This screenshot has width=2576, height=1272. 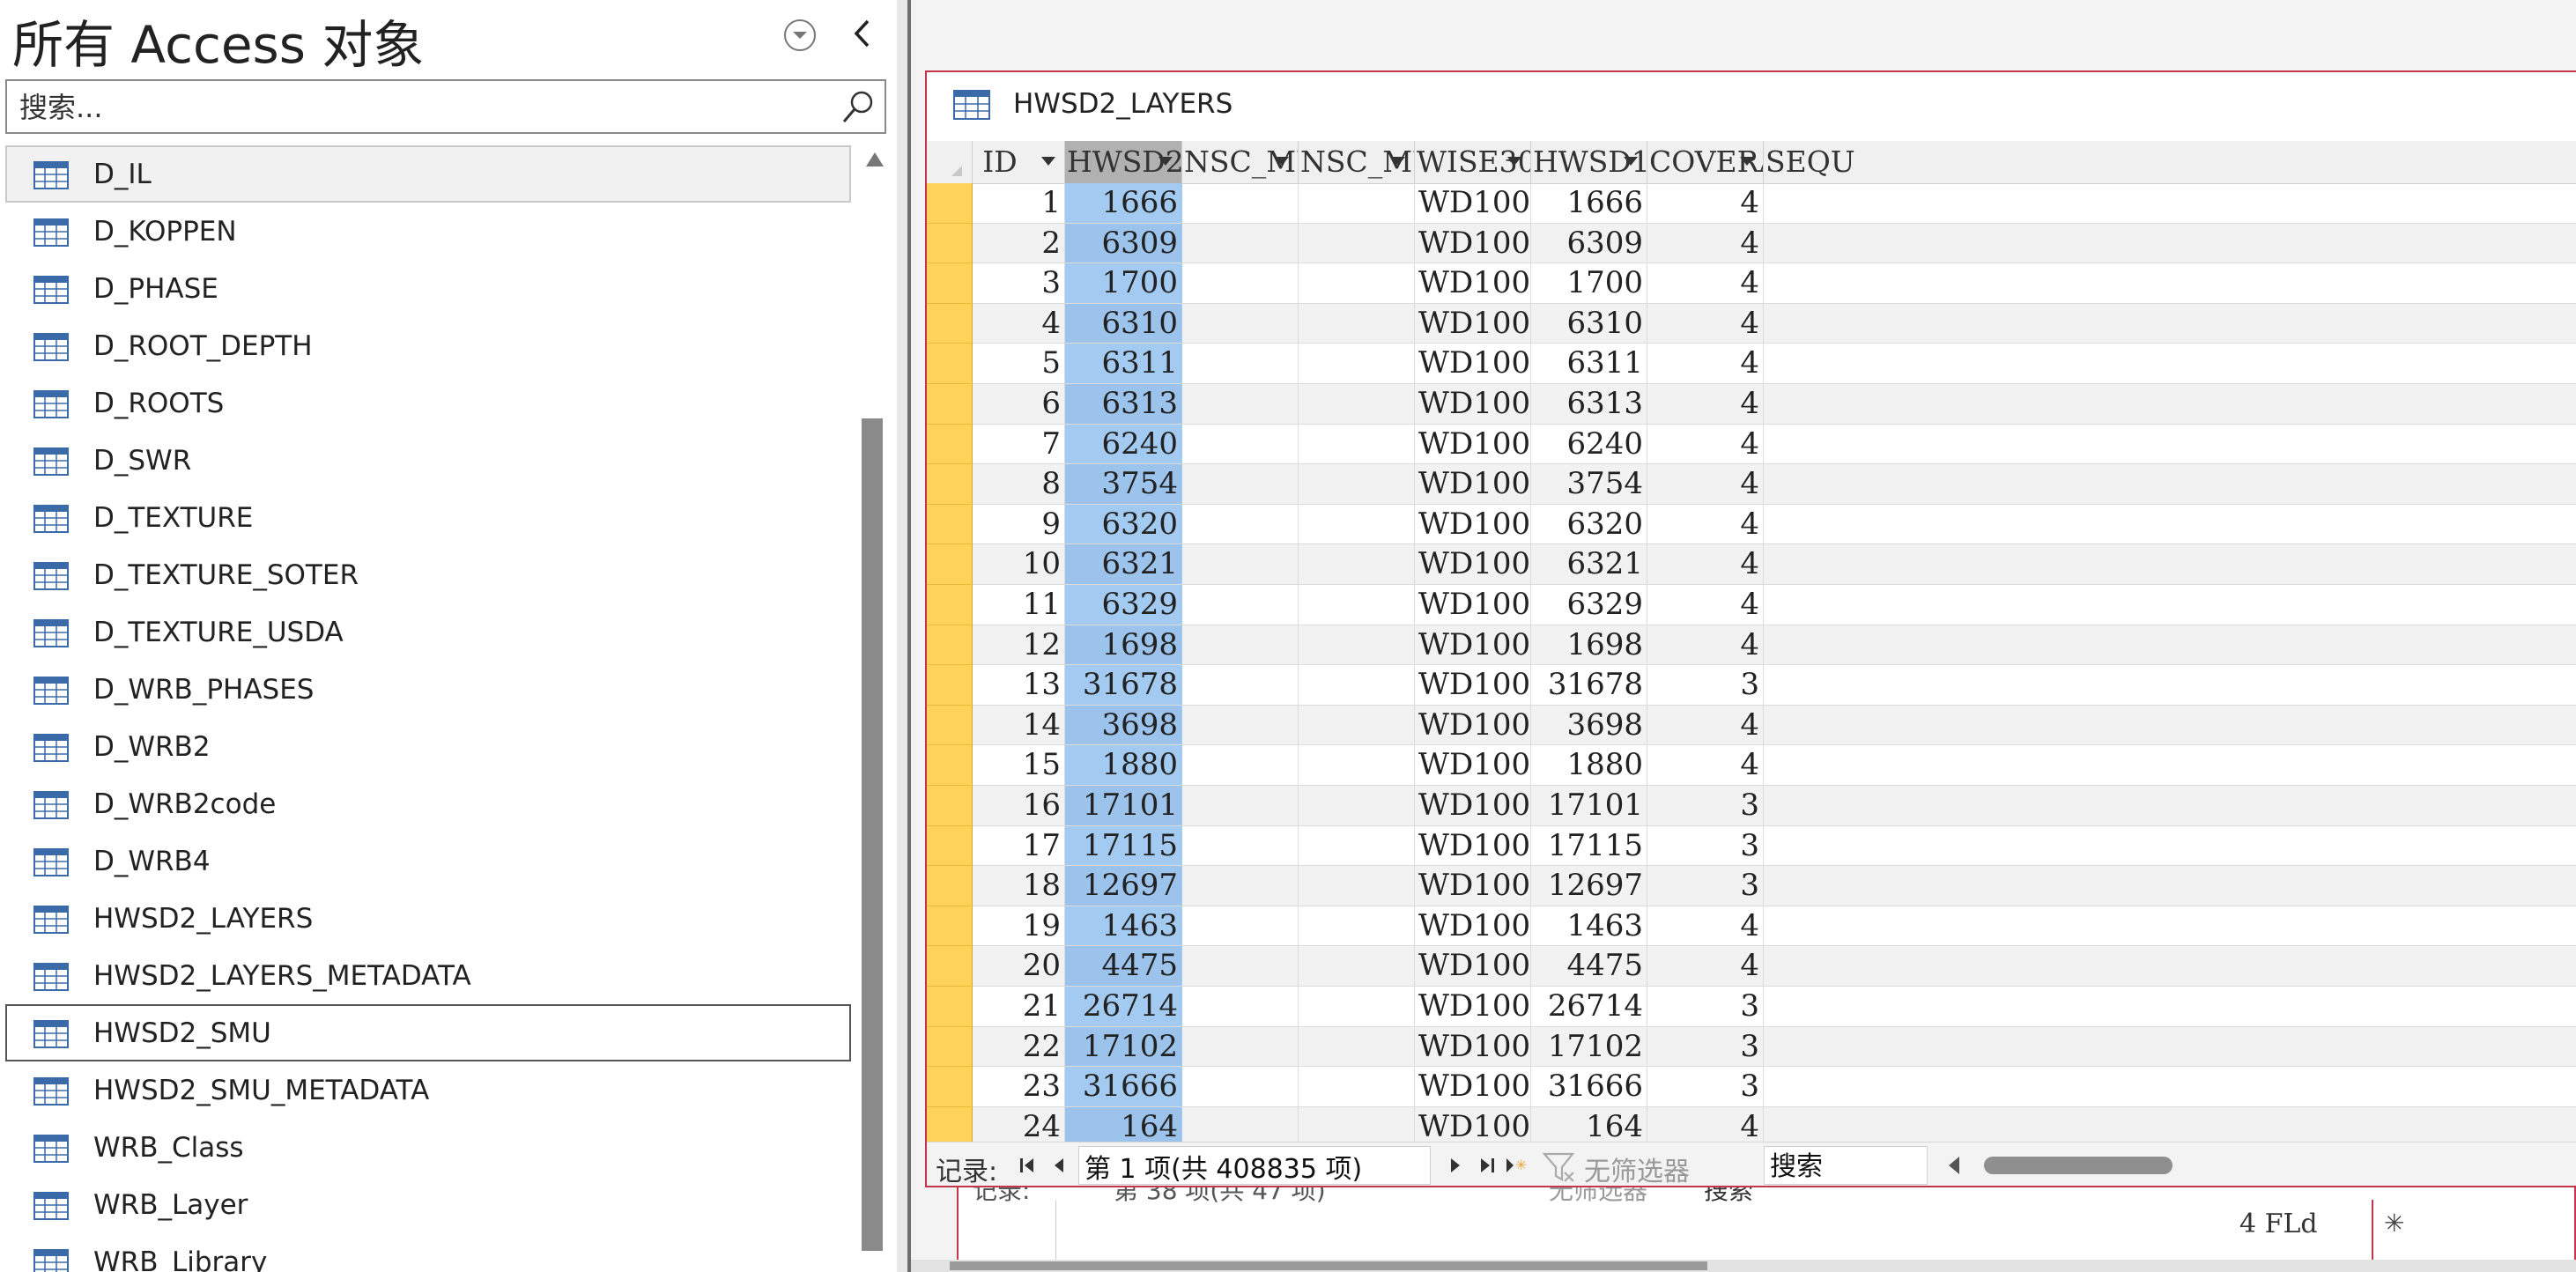 What do you see at coordinates (428, 518) in the screenshot?
I see `nav-item: D_TEXTURE` at bounding box center [428, 518].